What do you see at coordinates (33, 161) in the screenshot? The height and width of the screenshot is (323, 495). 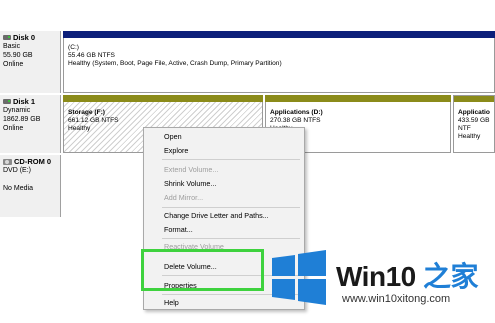 I see `disk-name: CD-ROM 0` at bounding box center [33, 161].